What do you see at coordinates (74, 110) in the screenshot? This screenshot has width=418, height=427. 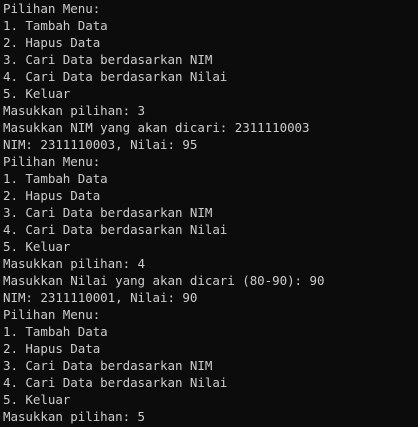 I see `choice-input-line: Masukkan pilihan: 3` at bounding box center [74, 110].